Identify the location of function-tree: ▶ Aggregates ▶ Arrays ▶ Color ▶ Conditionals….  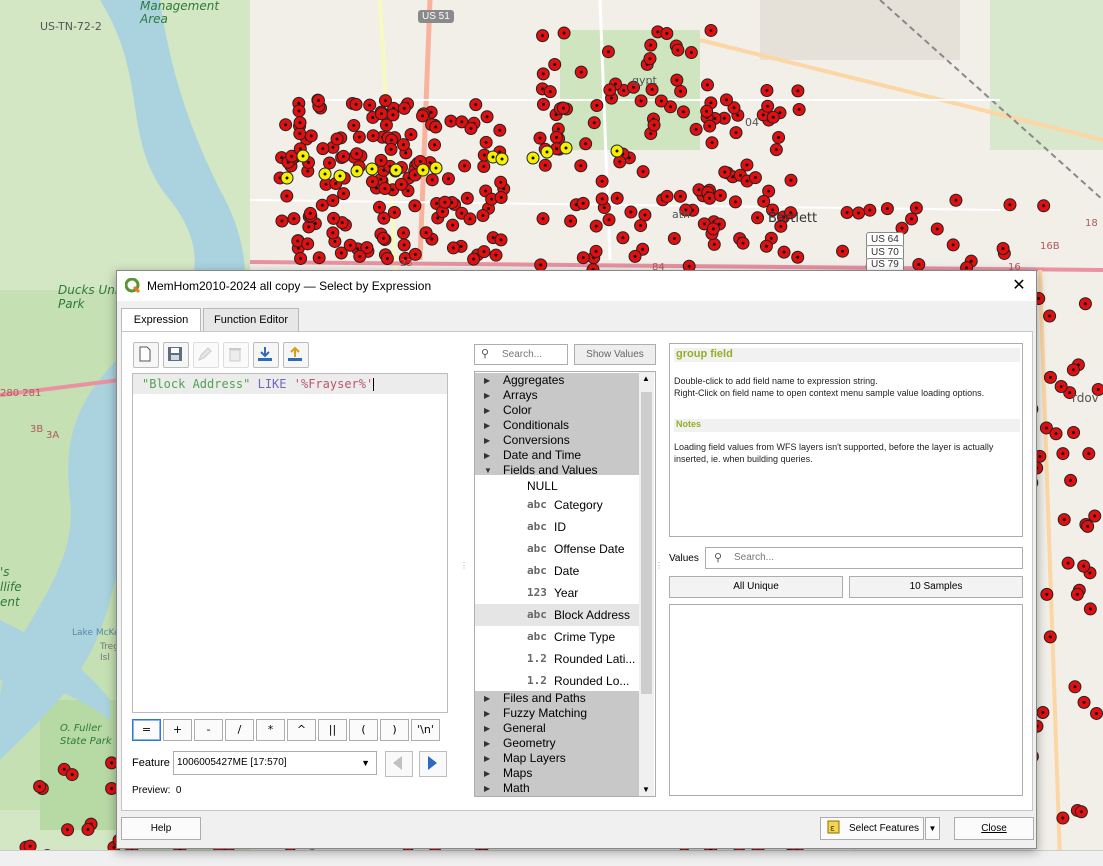
(565, 584).